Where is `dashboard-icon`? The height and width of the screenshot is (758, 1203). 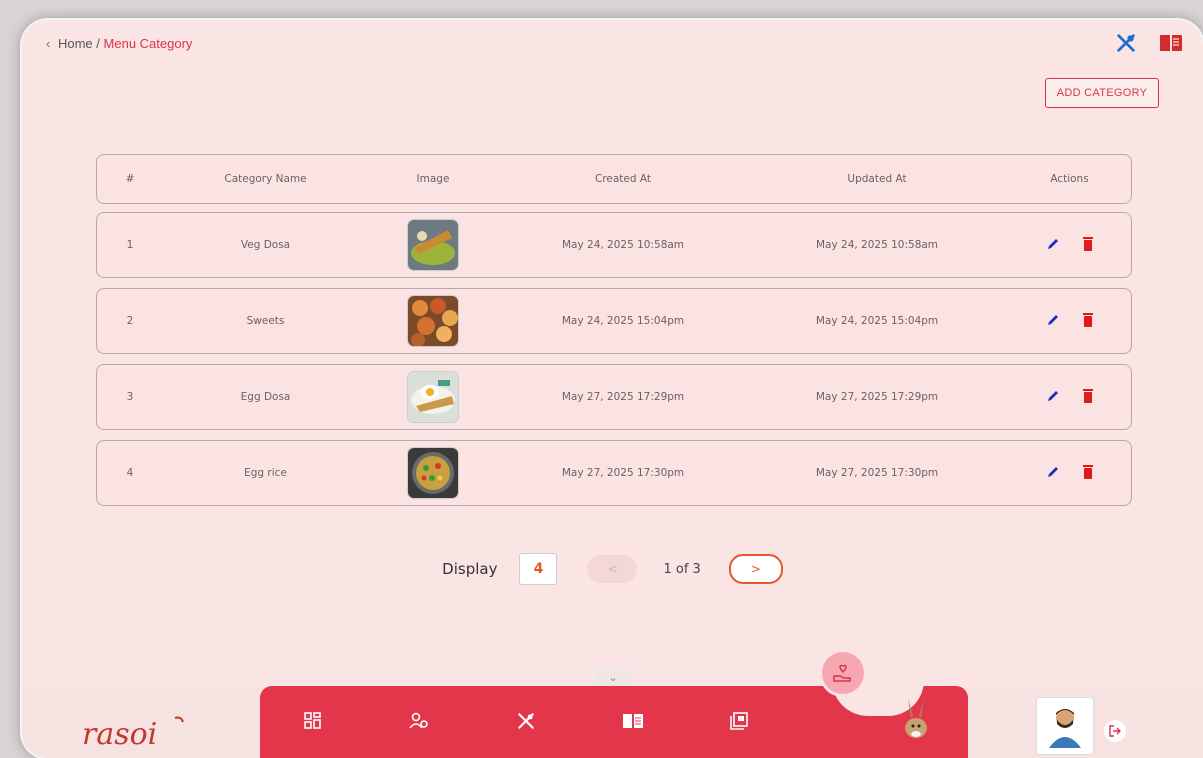
dashboard-icon is located at coordinates (312, 720).